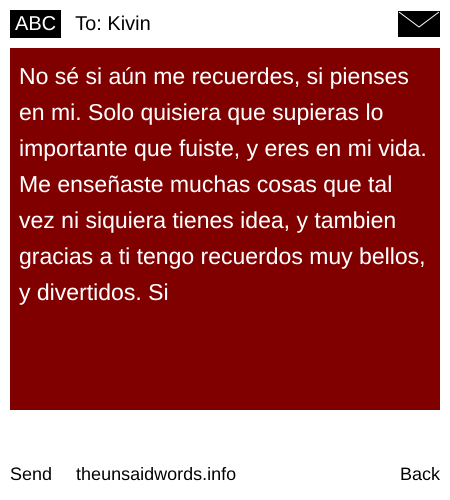  What do you see at coordinates (31, 474) in the screenshot?
I see `send-softkey: Send` at bounding box center [31, 474].